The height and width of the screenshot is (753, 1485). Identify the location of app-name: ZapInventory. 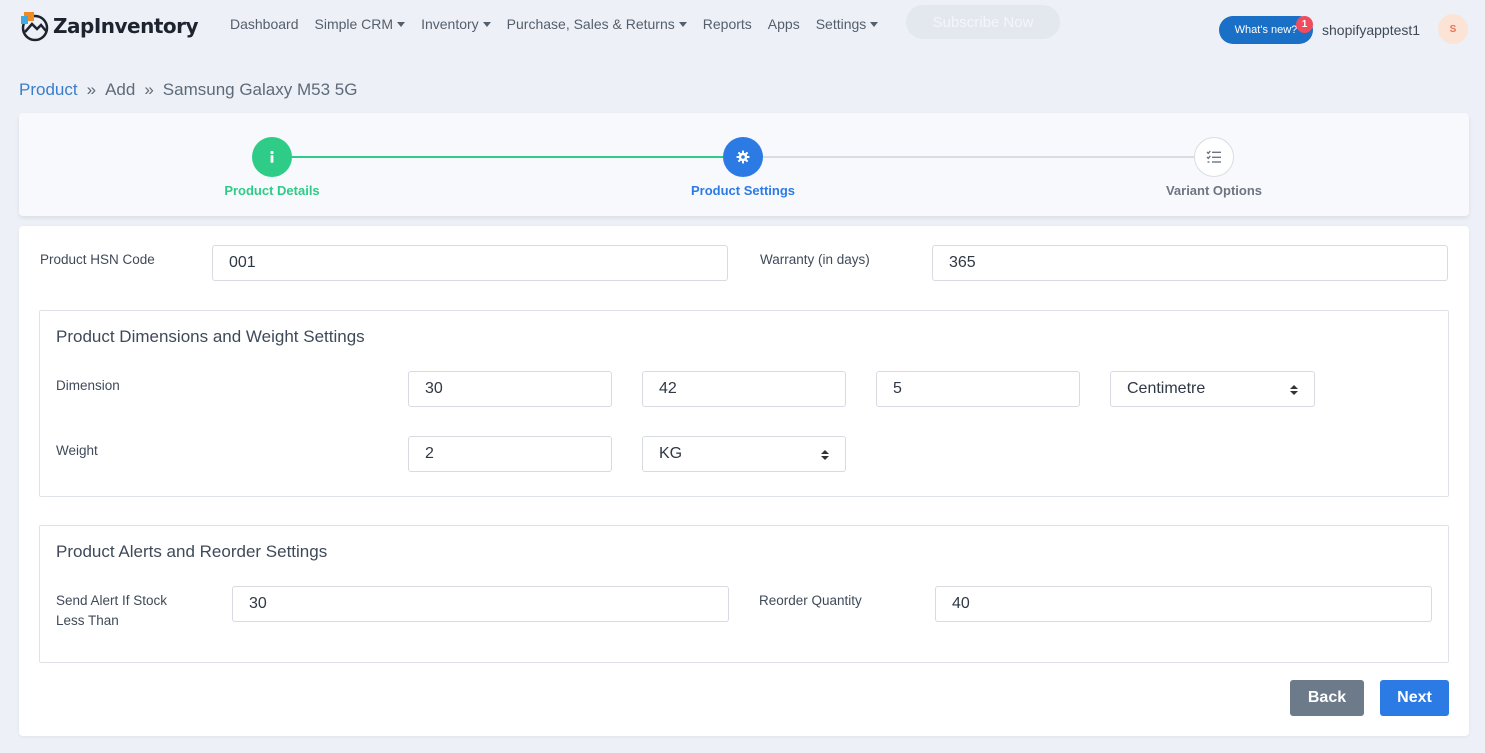
(126, 26).